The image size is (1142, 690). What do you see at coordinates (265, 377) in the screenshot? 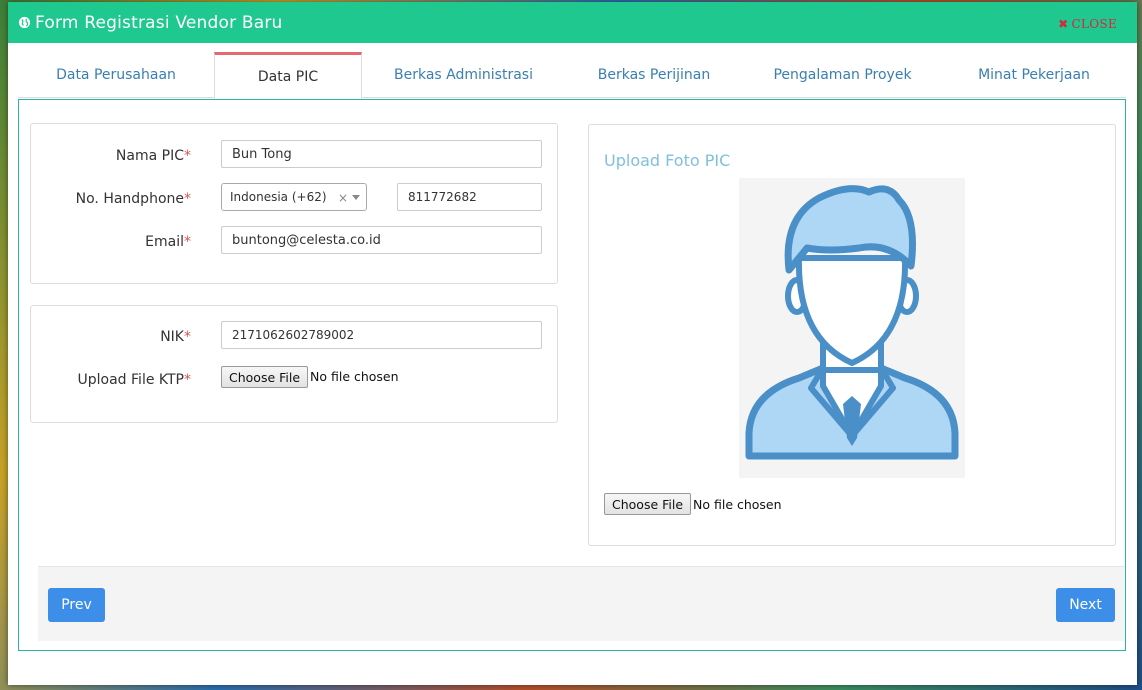
I see `ktp-choose-file-button: Choose File` at bounding box center [265, 377].